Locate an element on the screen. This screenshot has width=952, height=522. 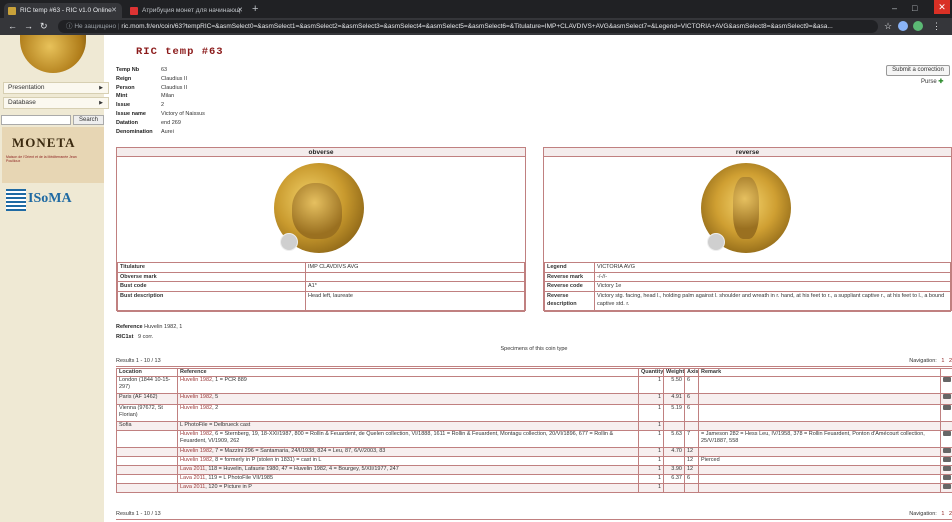
cell-weight: 6.37 is located at coordinates (674, 479).